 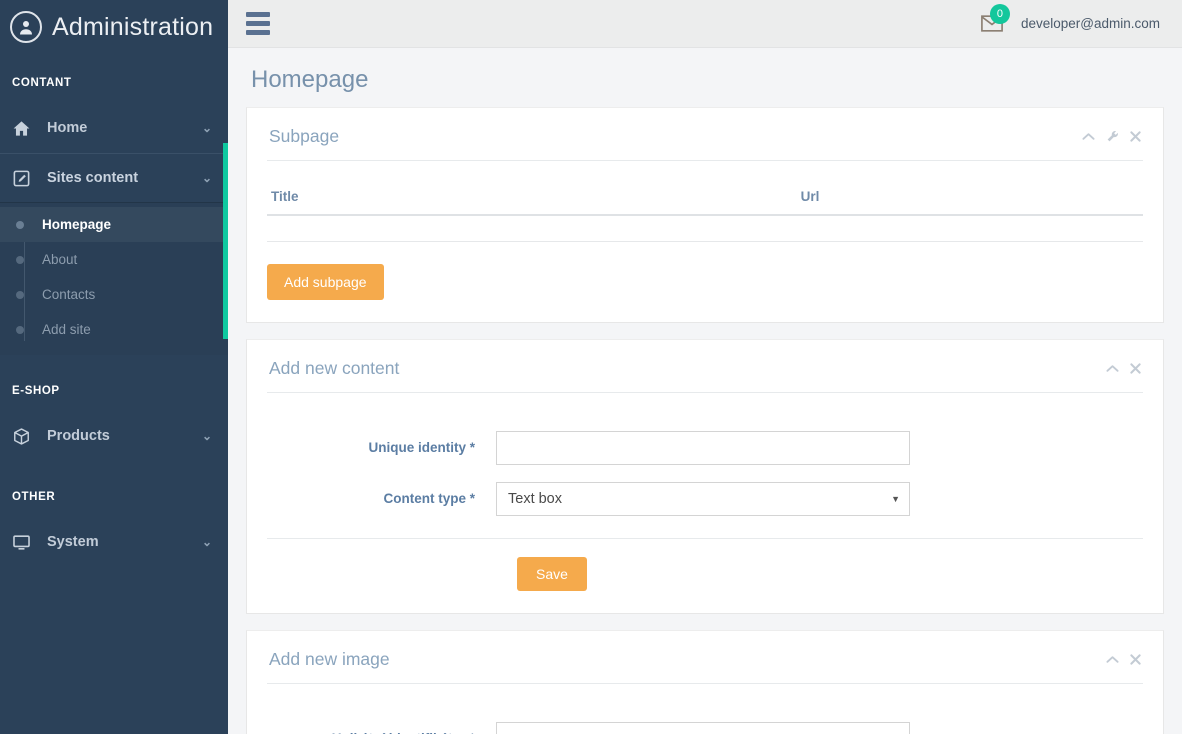 What do you see at coordinates (67, 128) in the screenshot?
I see `sidebar-item-home-label: Home` at bounding box center [67, 128].